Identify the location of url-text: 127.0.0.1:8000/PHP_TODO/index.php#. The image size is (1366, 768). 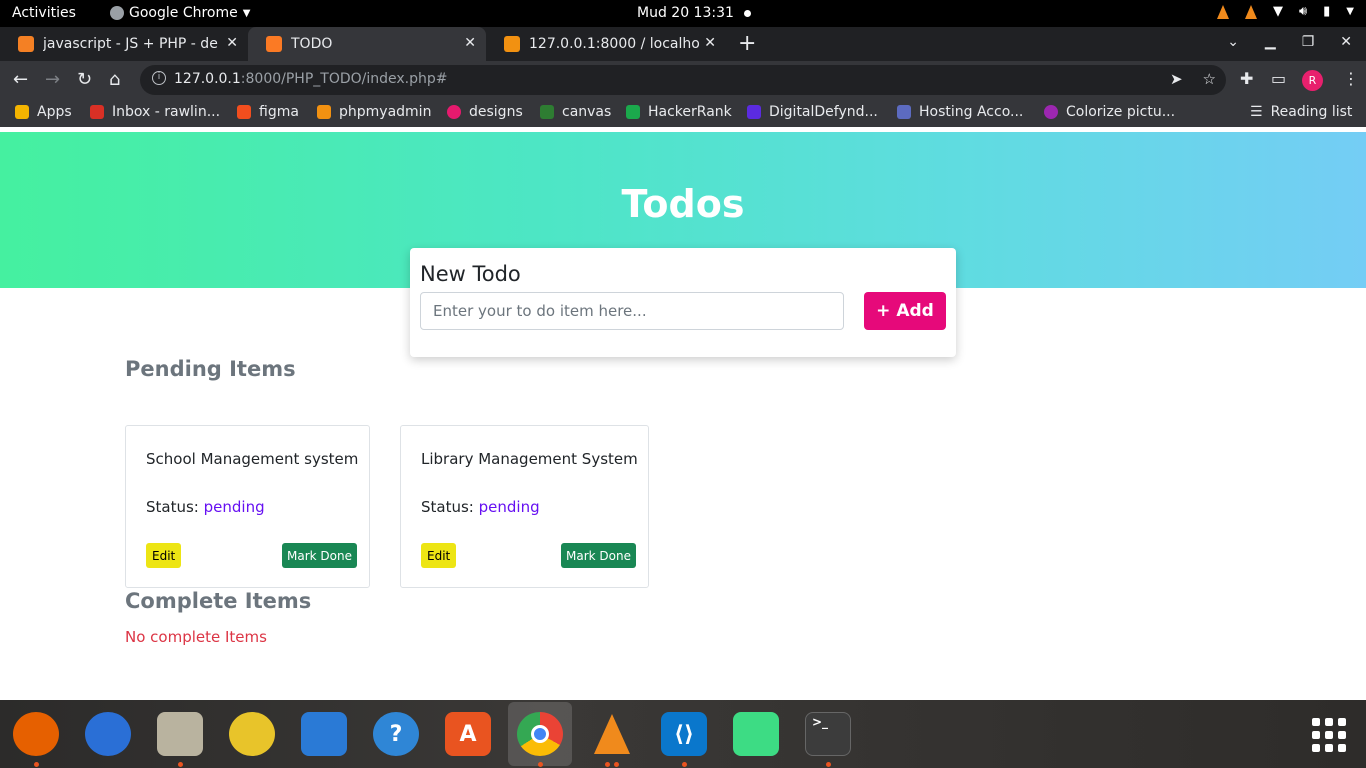
(311, 79).